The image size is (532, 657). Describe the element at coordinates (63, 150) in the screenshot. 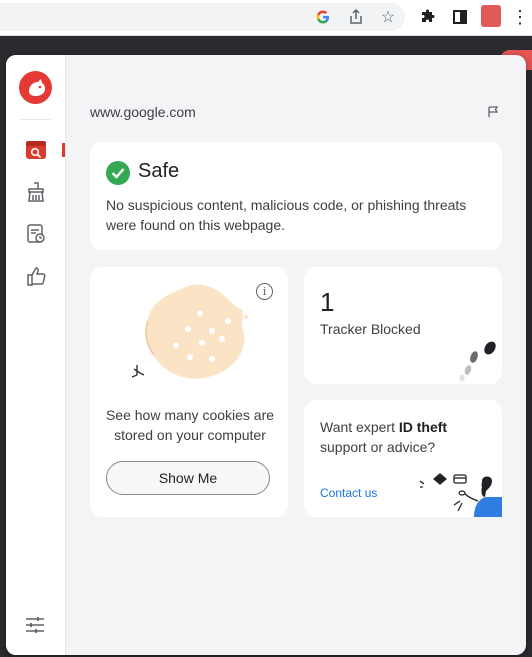

I see `active-indicator` at that location.